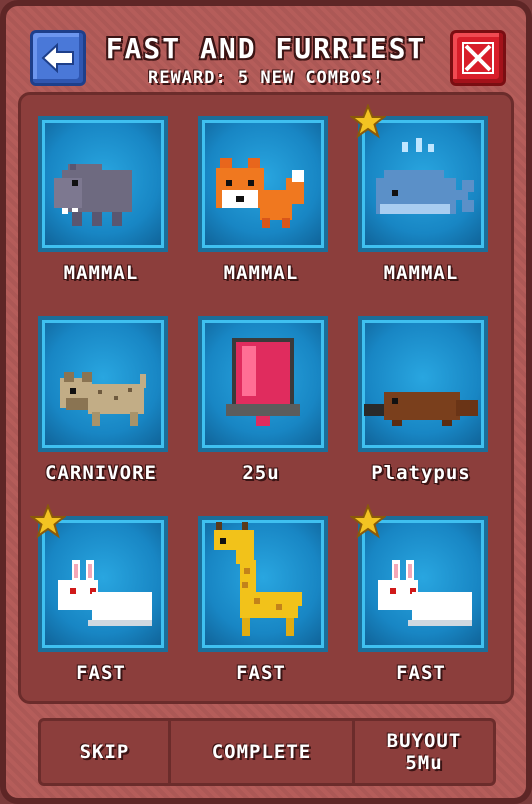 This screenshot has width=532, height=804. I want to click on back-button, so click(58, 58).